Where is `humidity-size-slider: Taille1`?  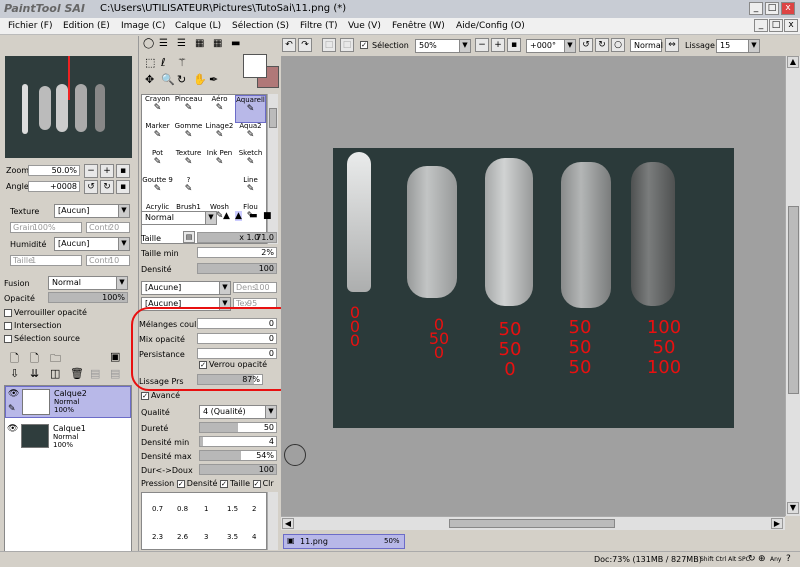 humidity-size-slider: Taille1 is located at coordinates (46, 260).